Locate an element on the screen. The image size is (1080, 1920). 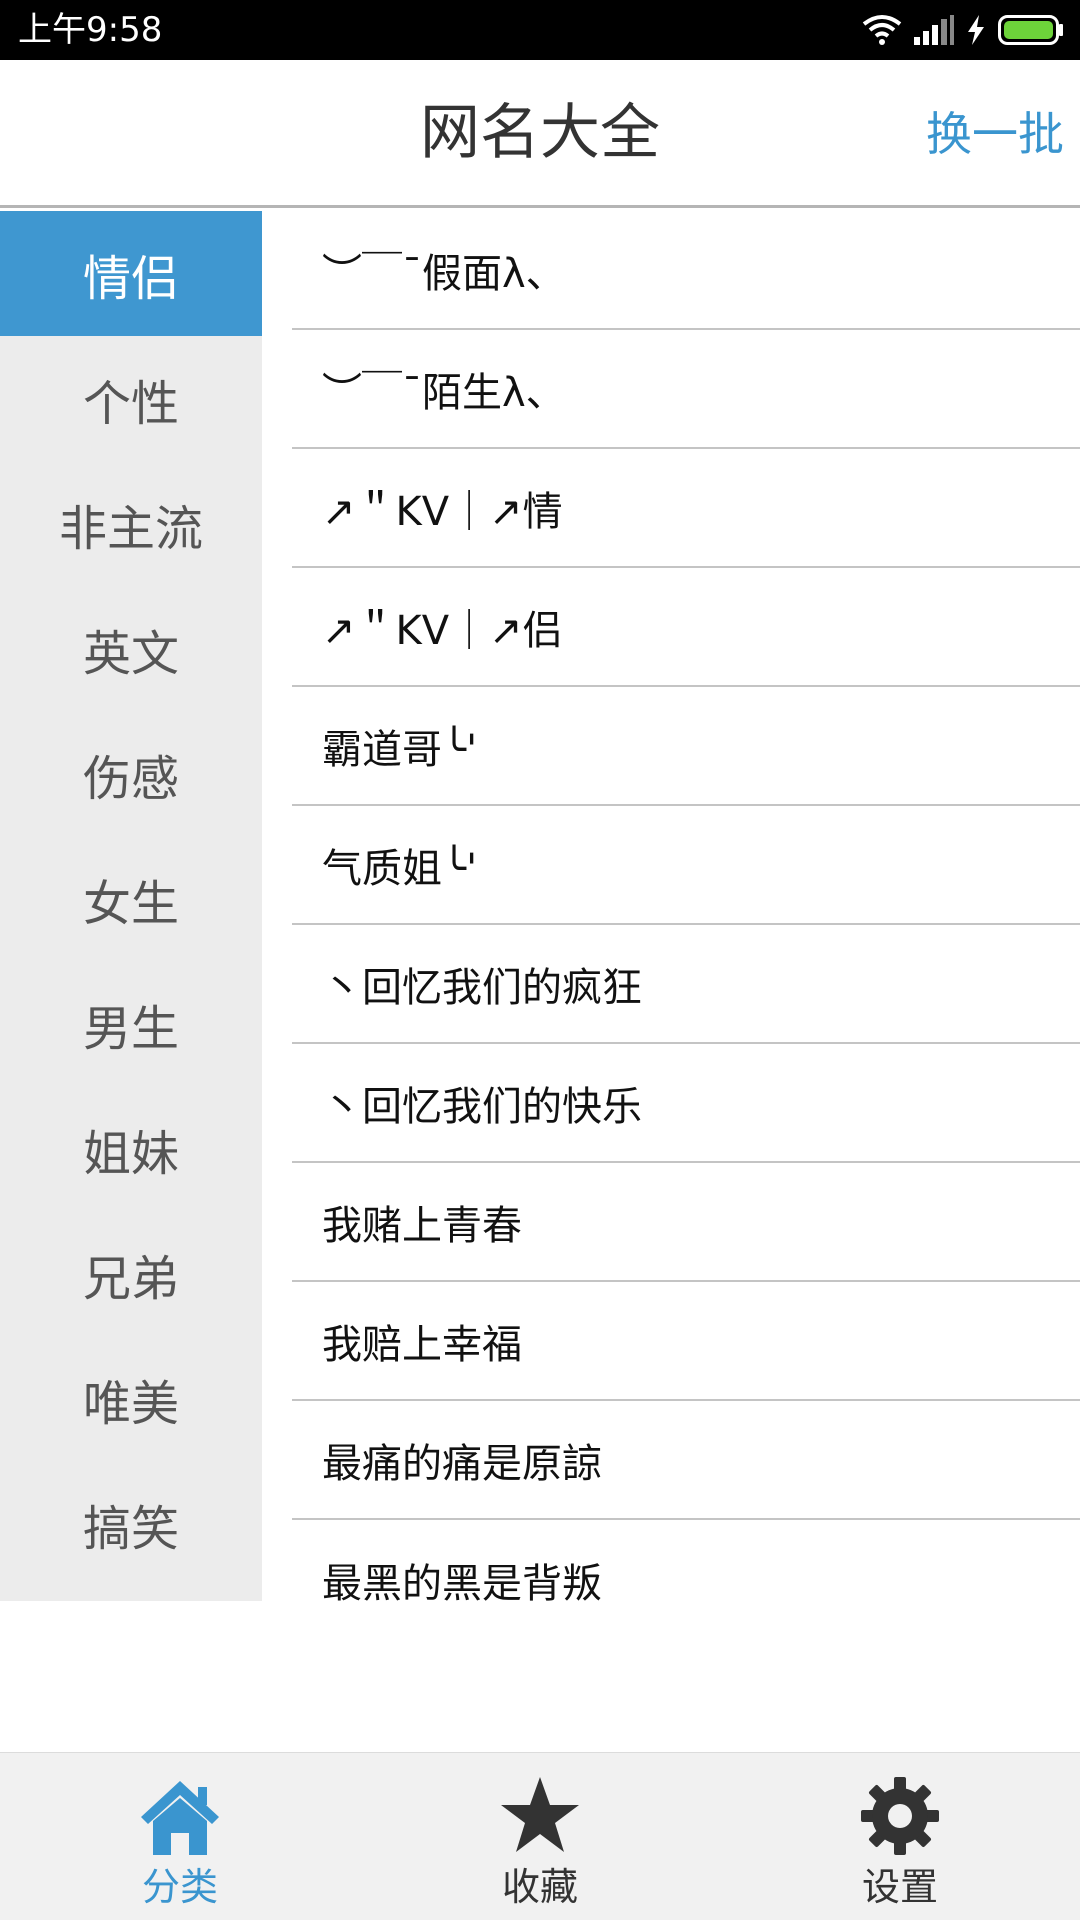
sidebar-item-aesthetic: 唯美 is located at coordinates (131, 1398).